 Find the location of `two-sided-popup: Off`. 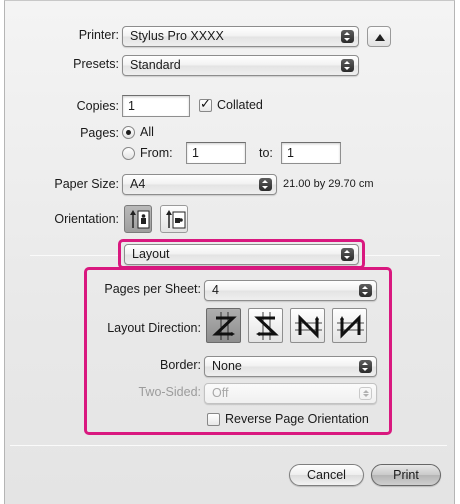

two-sided-popup: Off is located at coordinates (290, 393).